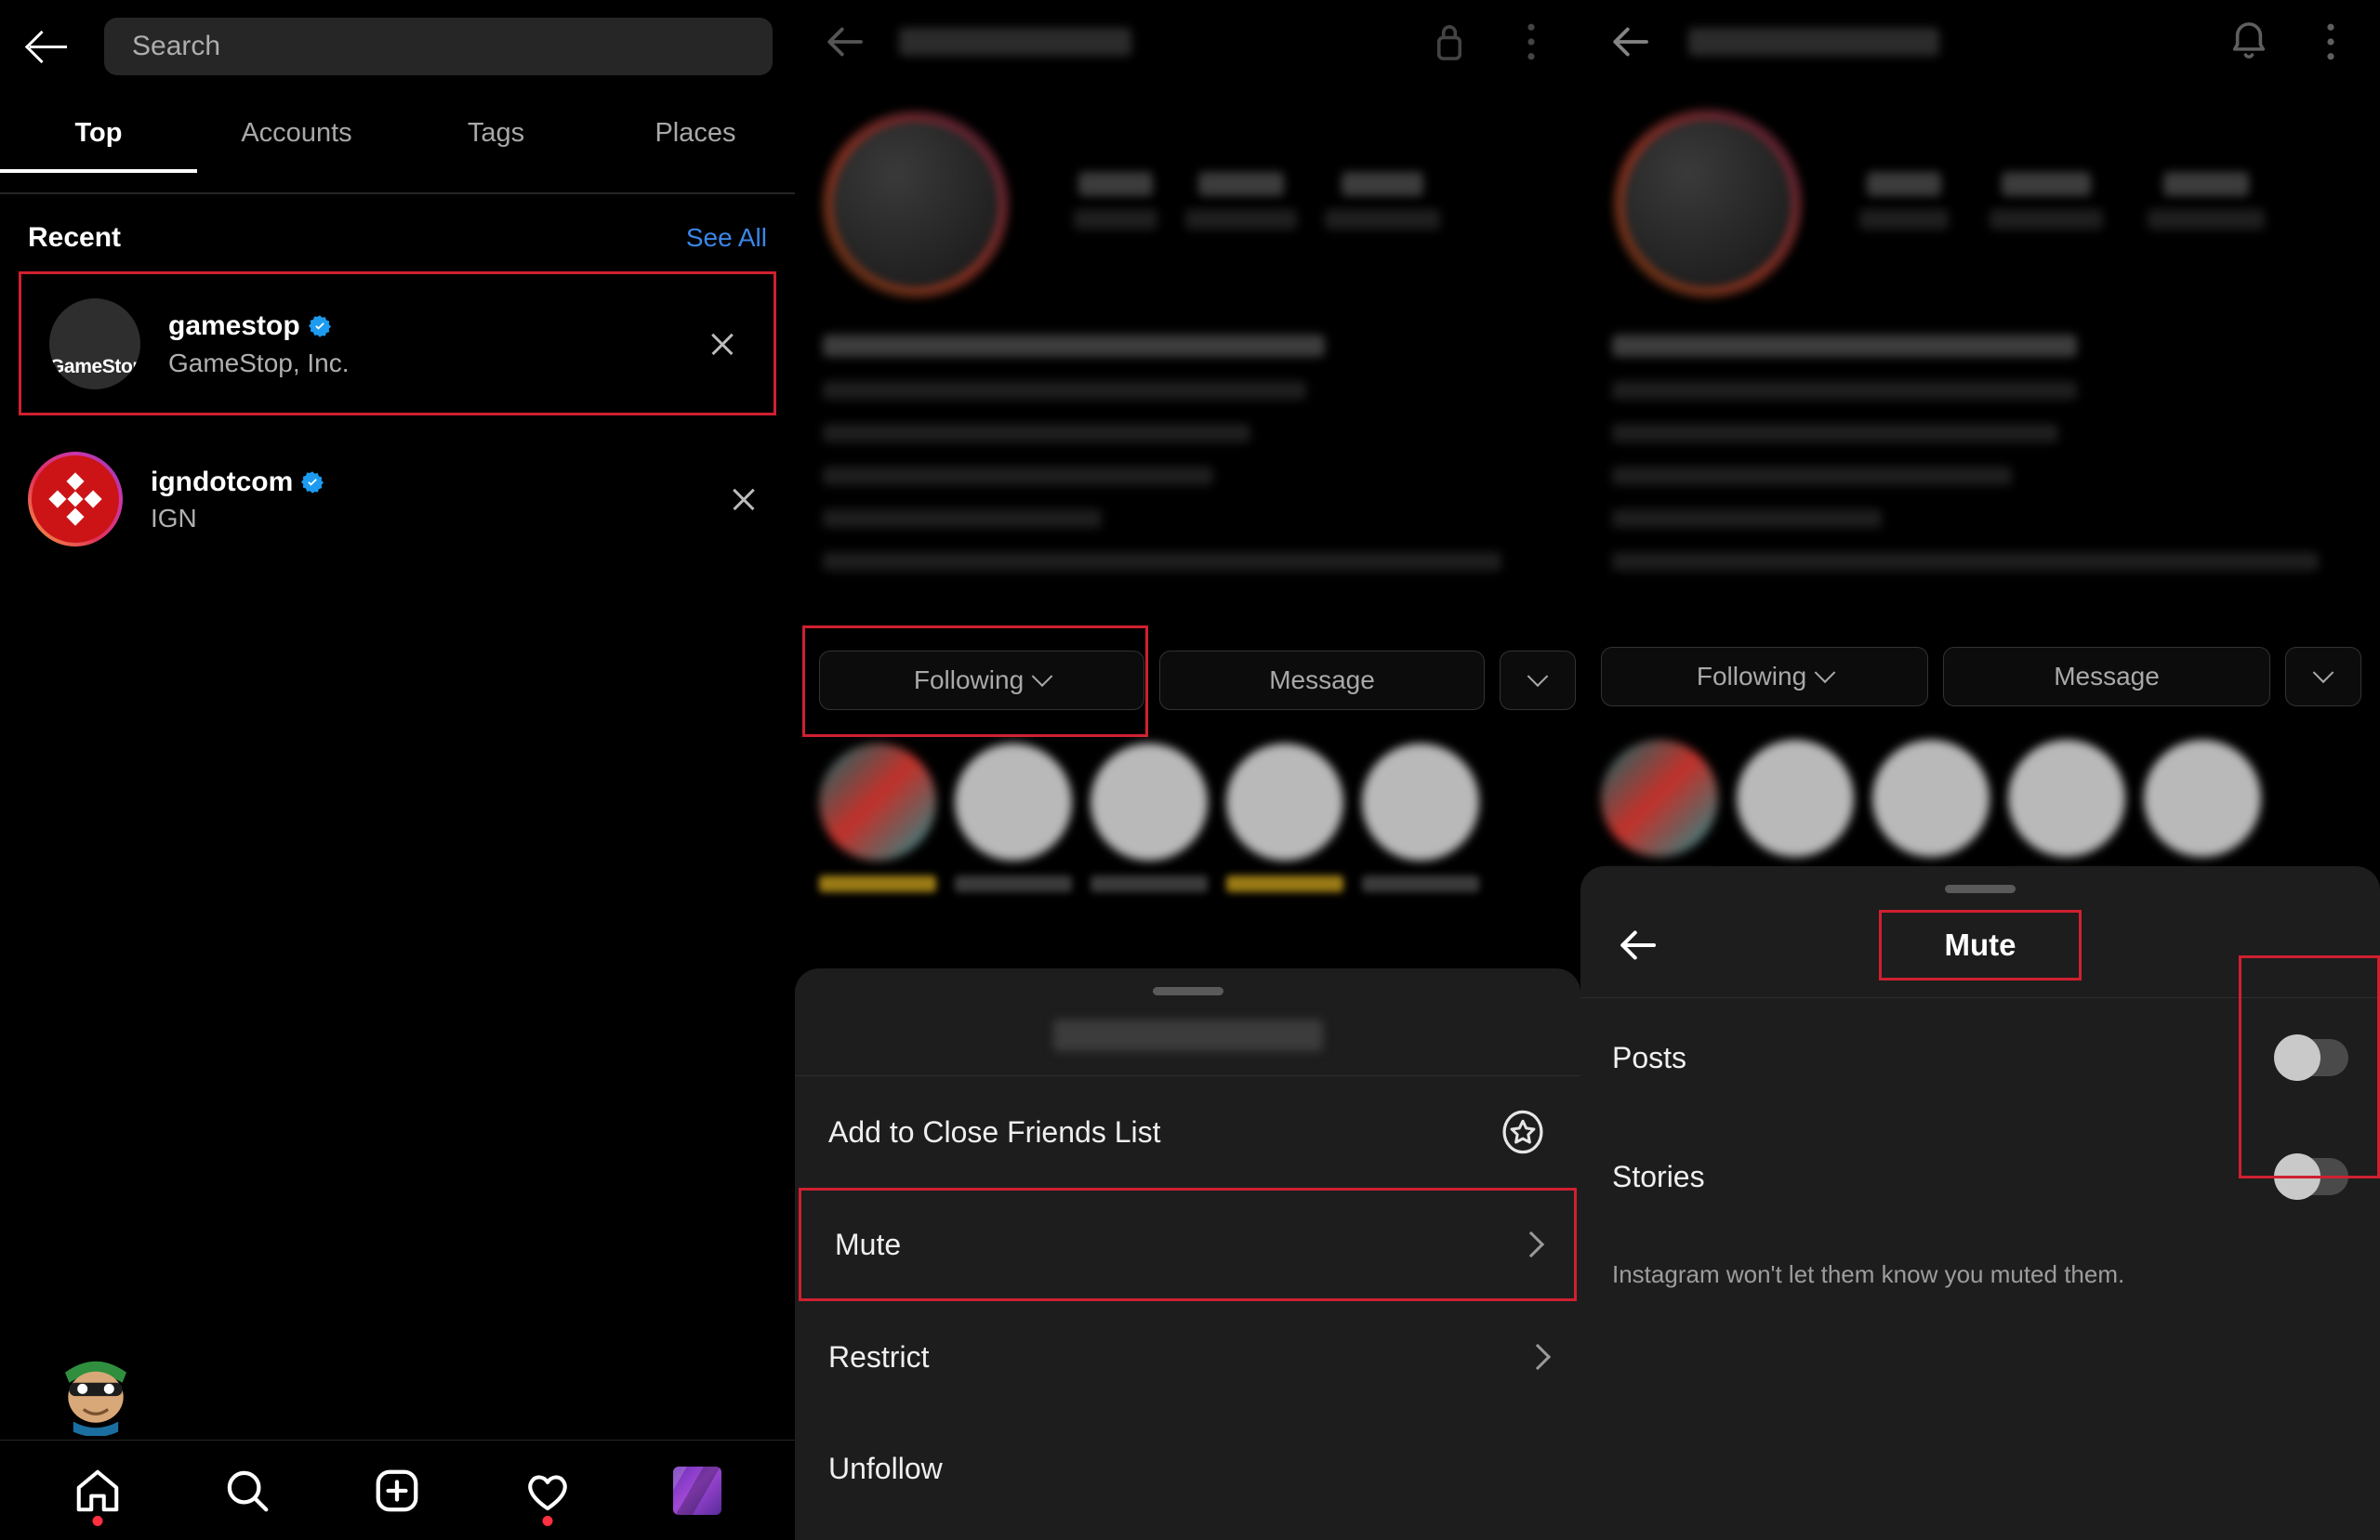 The image size is (2380, 1540). Describe the element at coordinates (296, 133) in the screenshot. I see `tab-accounts: Accounts` at that location.